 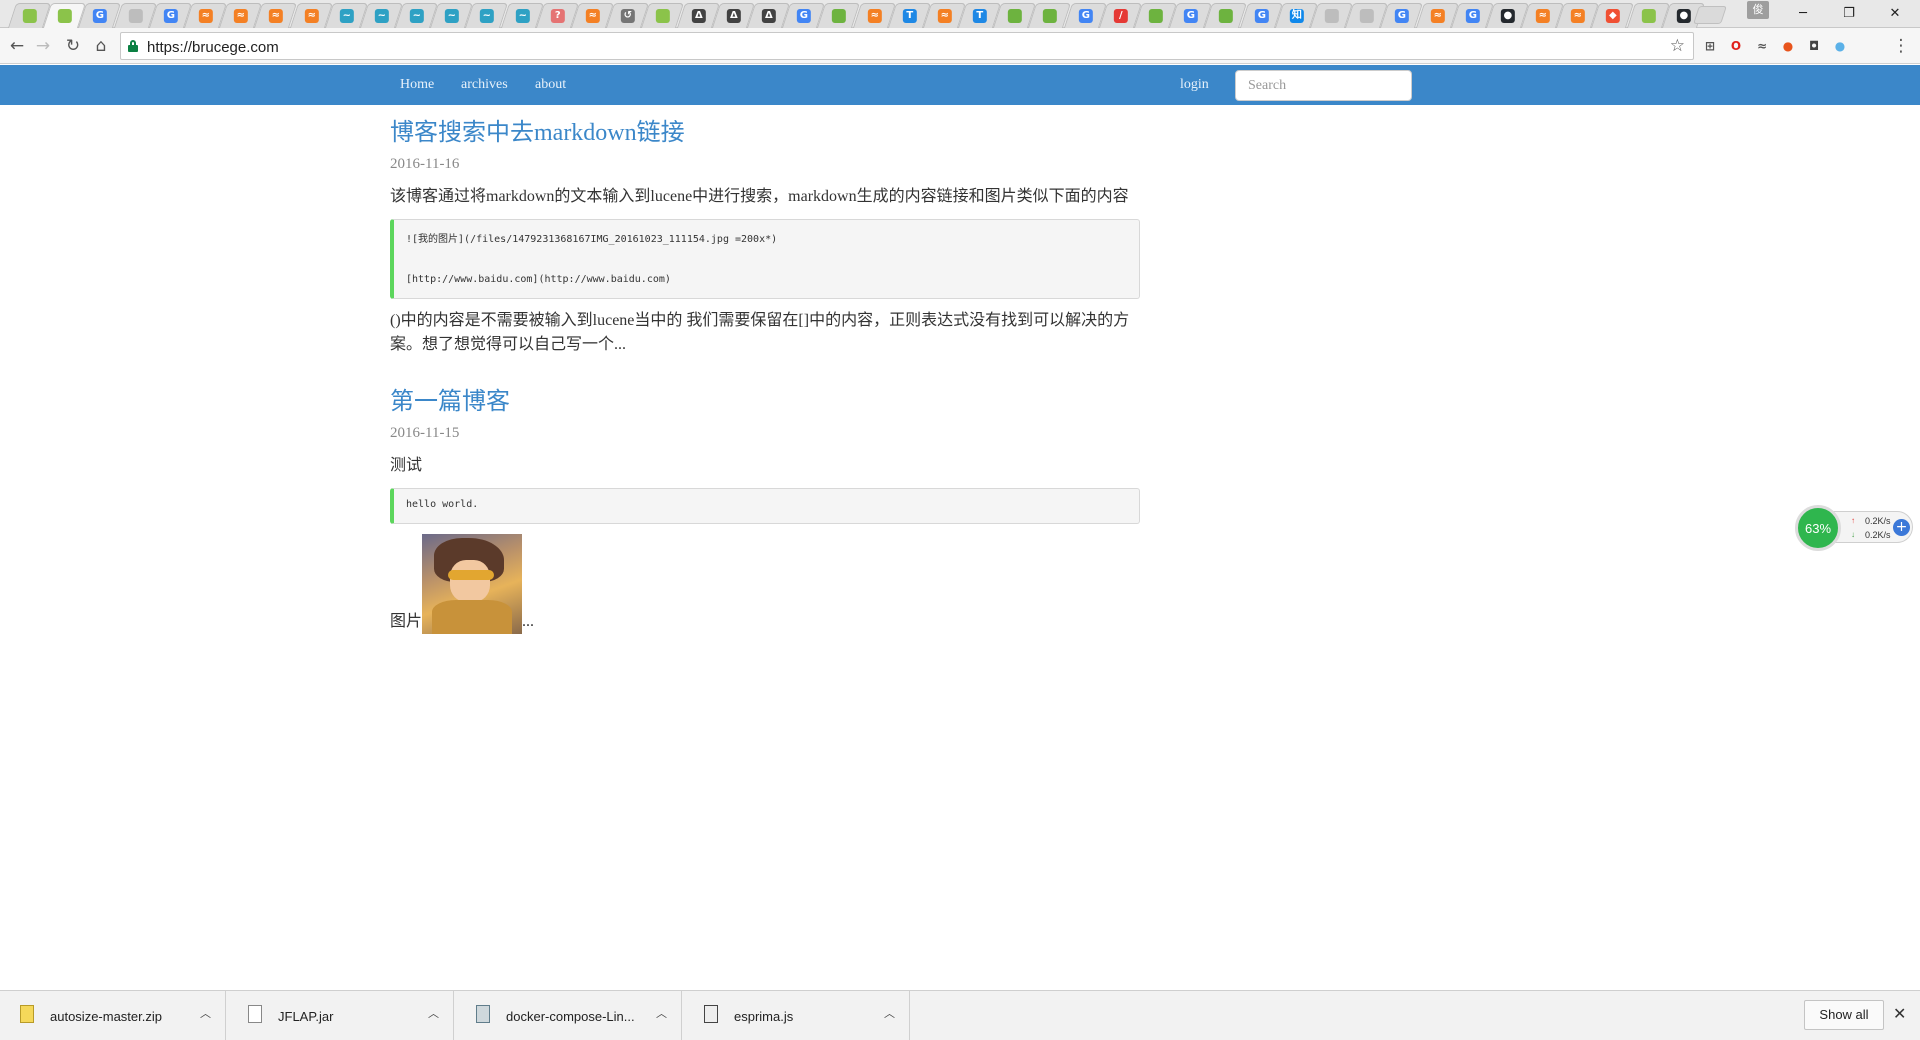 What do you see at coordinates (43, 46) in the screenshot?
I see `forward-icon: →` at bounding box center [43, 46].